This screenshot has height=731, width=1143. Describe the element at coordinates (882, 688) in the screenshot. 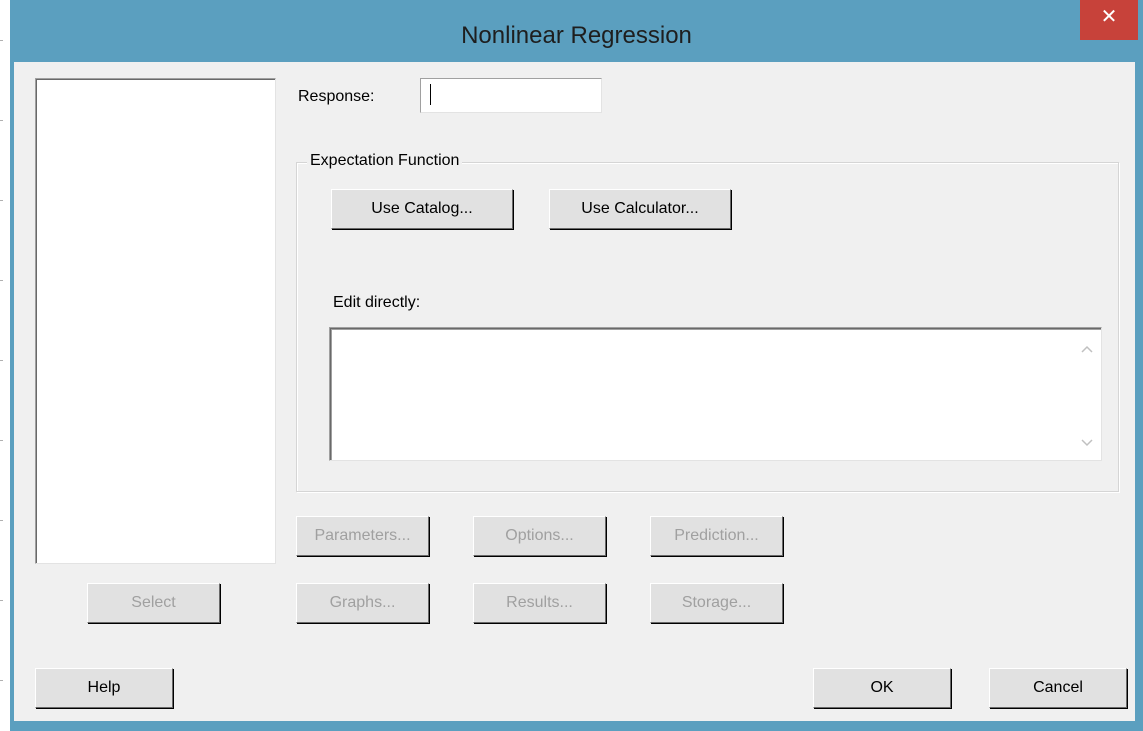

I see `ok-button: OK` at that location.